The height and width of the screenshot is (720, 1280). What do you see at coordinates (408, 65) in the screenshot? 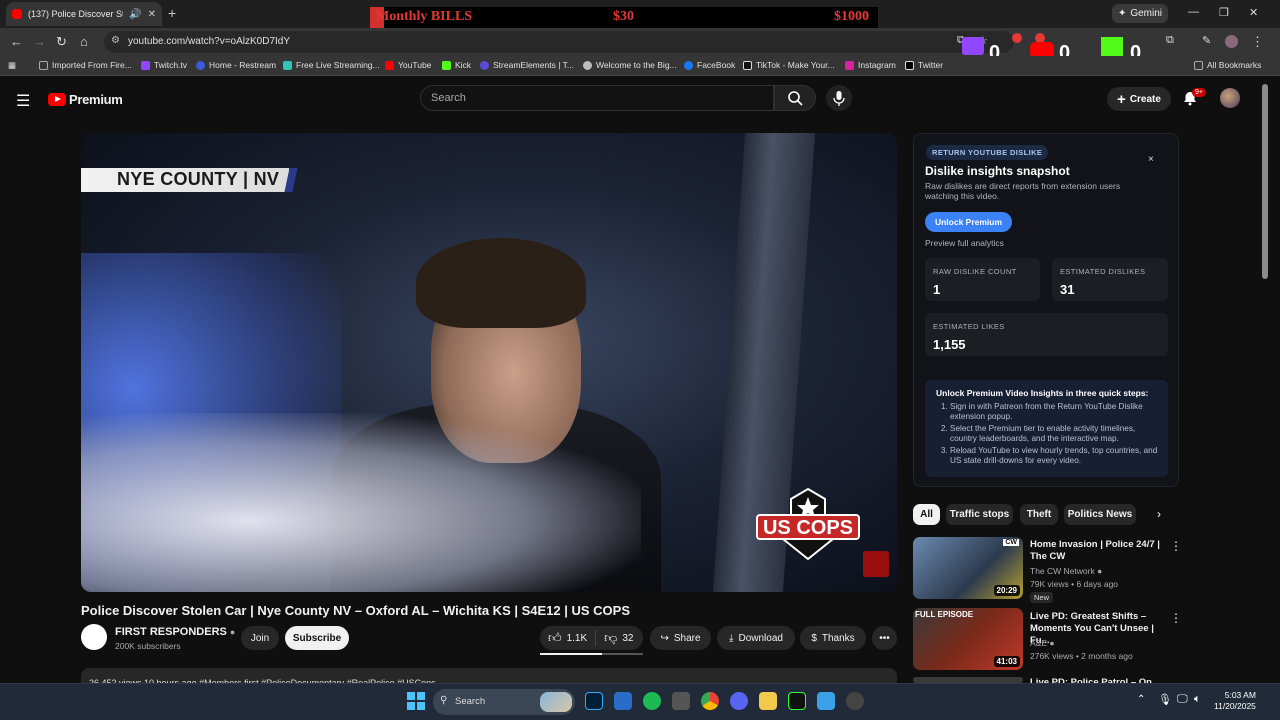
I see `bookmark-item: YouTube` at bounding box center [408, 65].